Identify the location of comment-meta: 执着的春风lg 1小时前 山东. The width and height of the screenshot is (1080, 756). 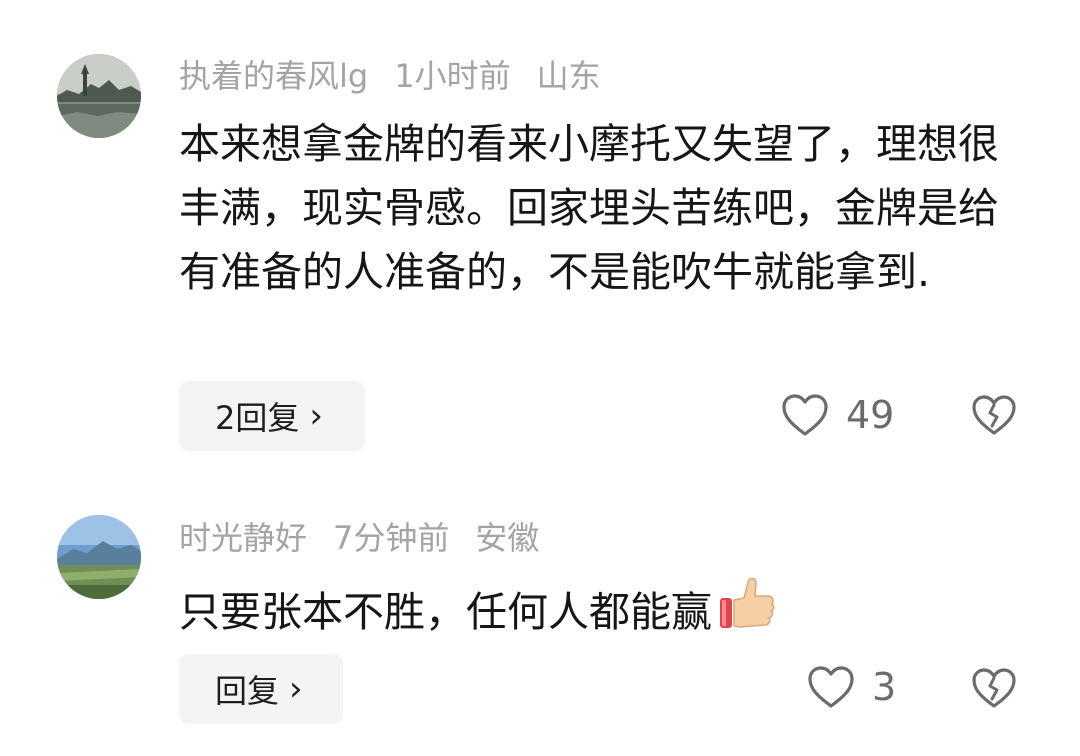
(403, 76).